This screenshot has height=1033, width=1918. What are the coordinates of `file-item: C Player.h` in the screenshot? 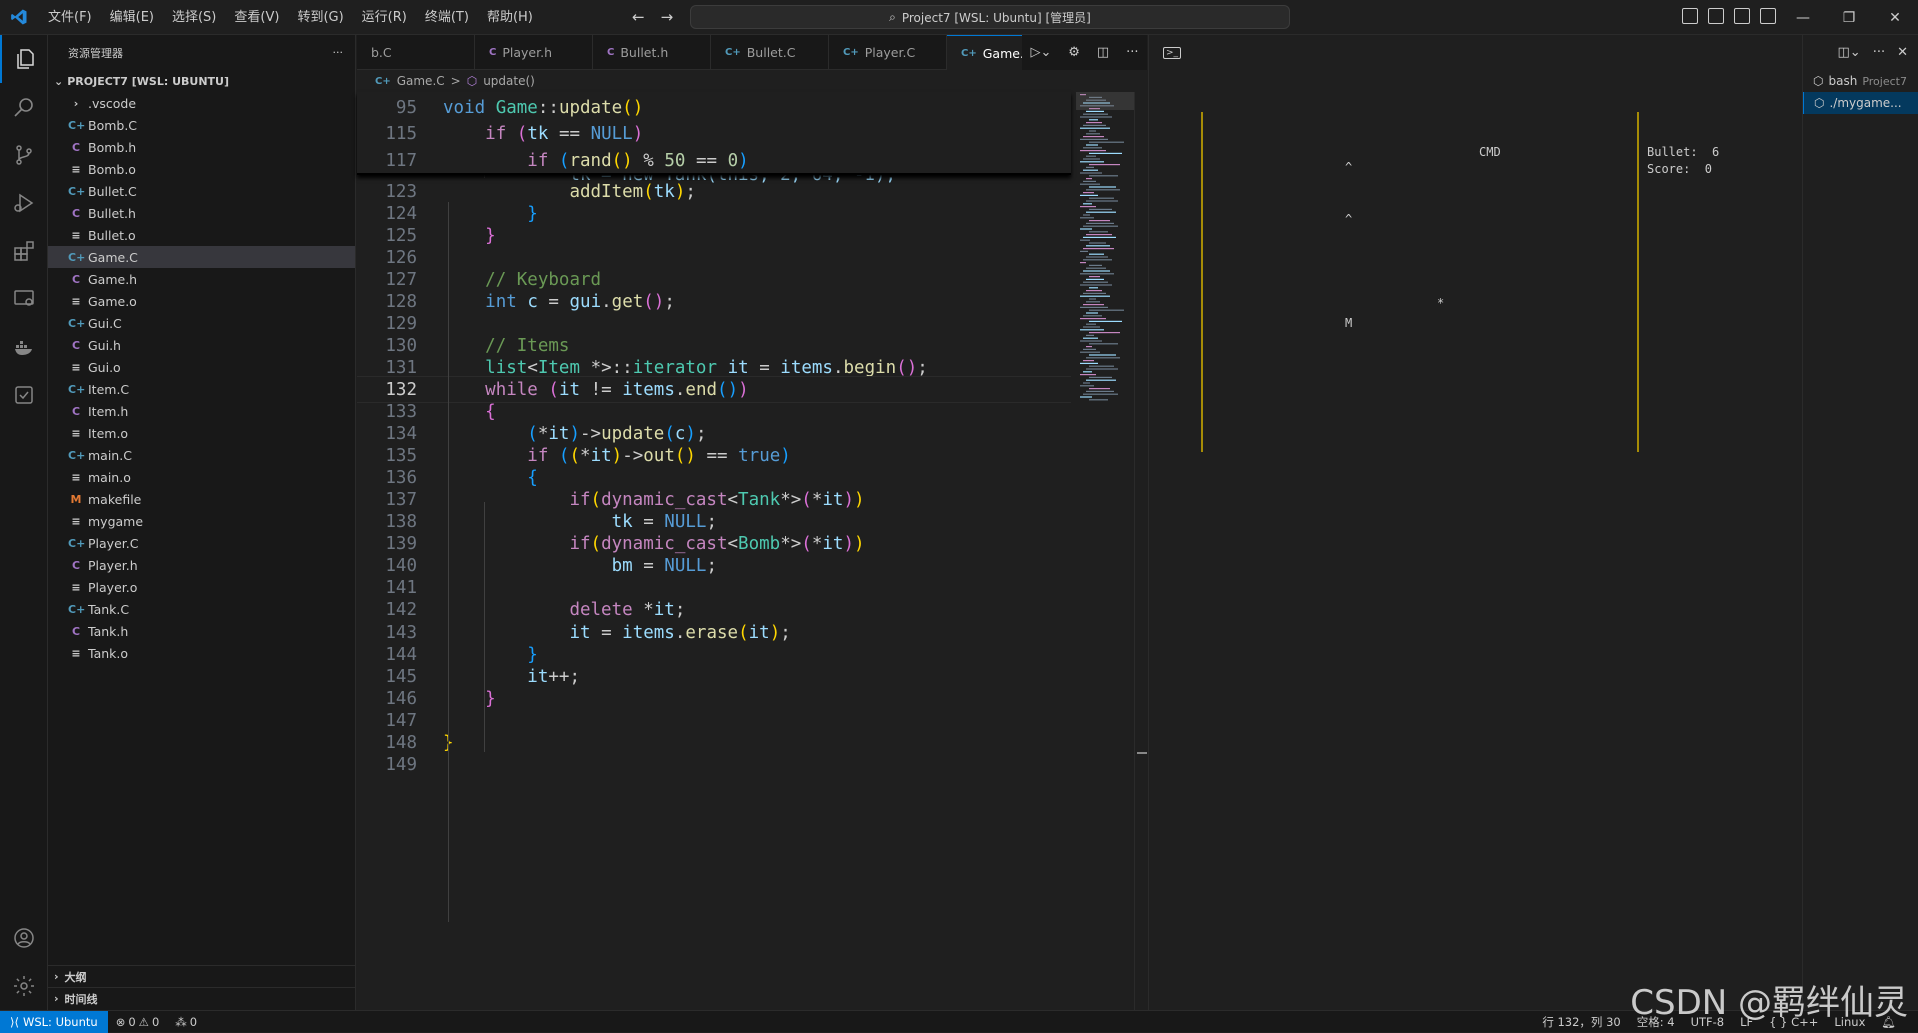 It's located at (201, 565).